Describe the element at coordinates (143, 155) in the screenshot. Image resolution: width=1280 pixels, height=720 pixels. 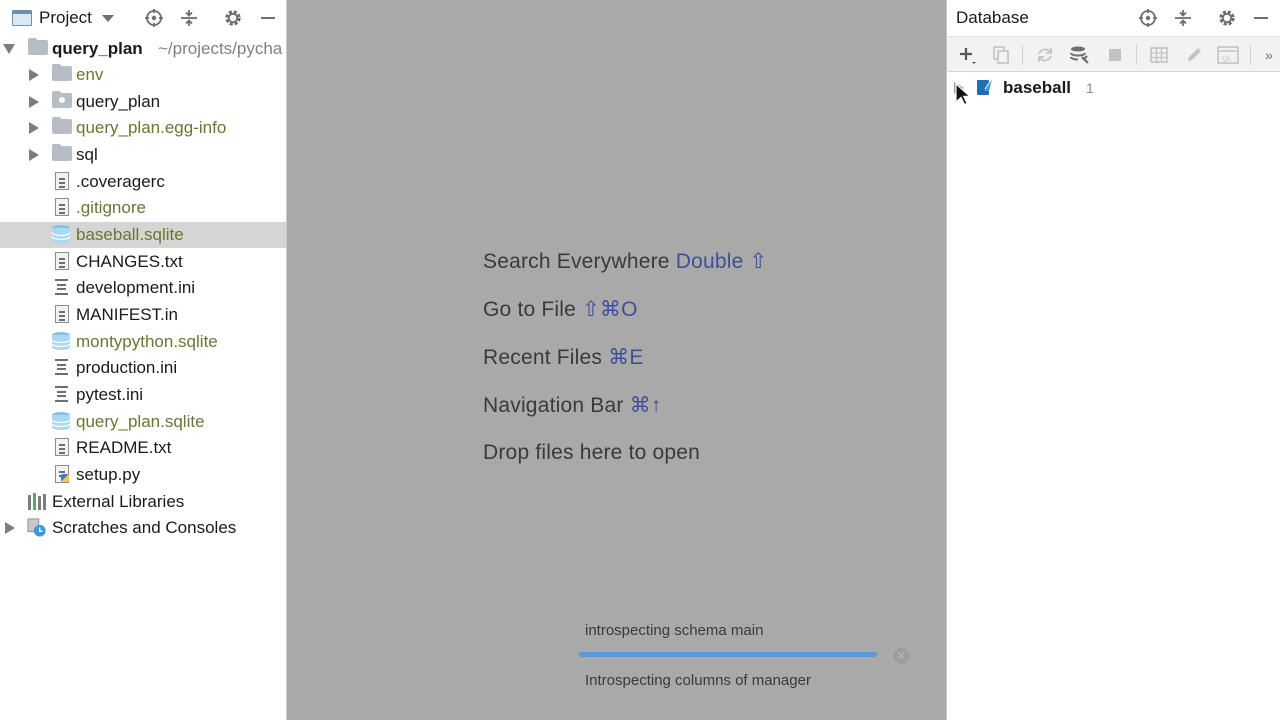
I see `tree-item-sql: sql` at that location.